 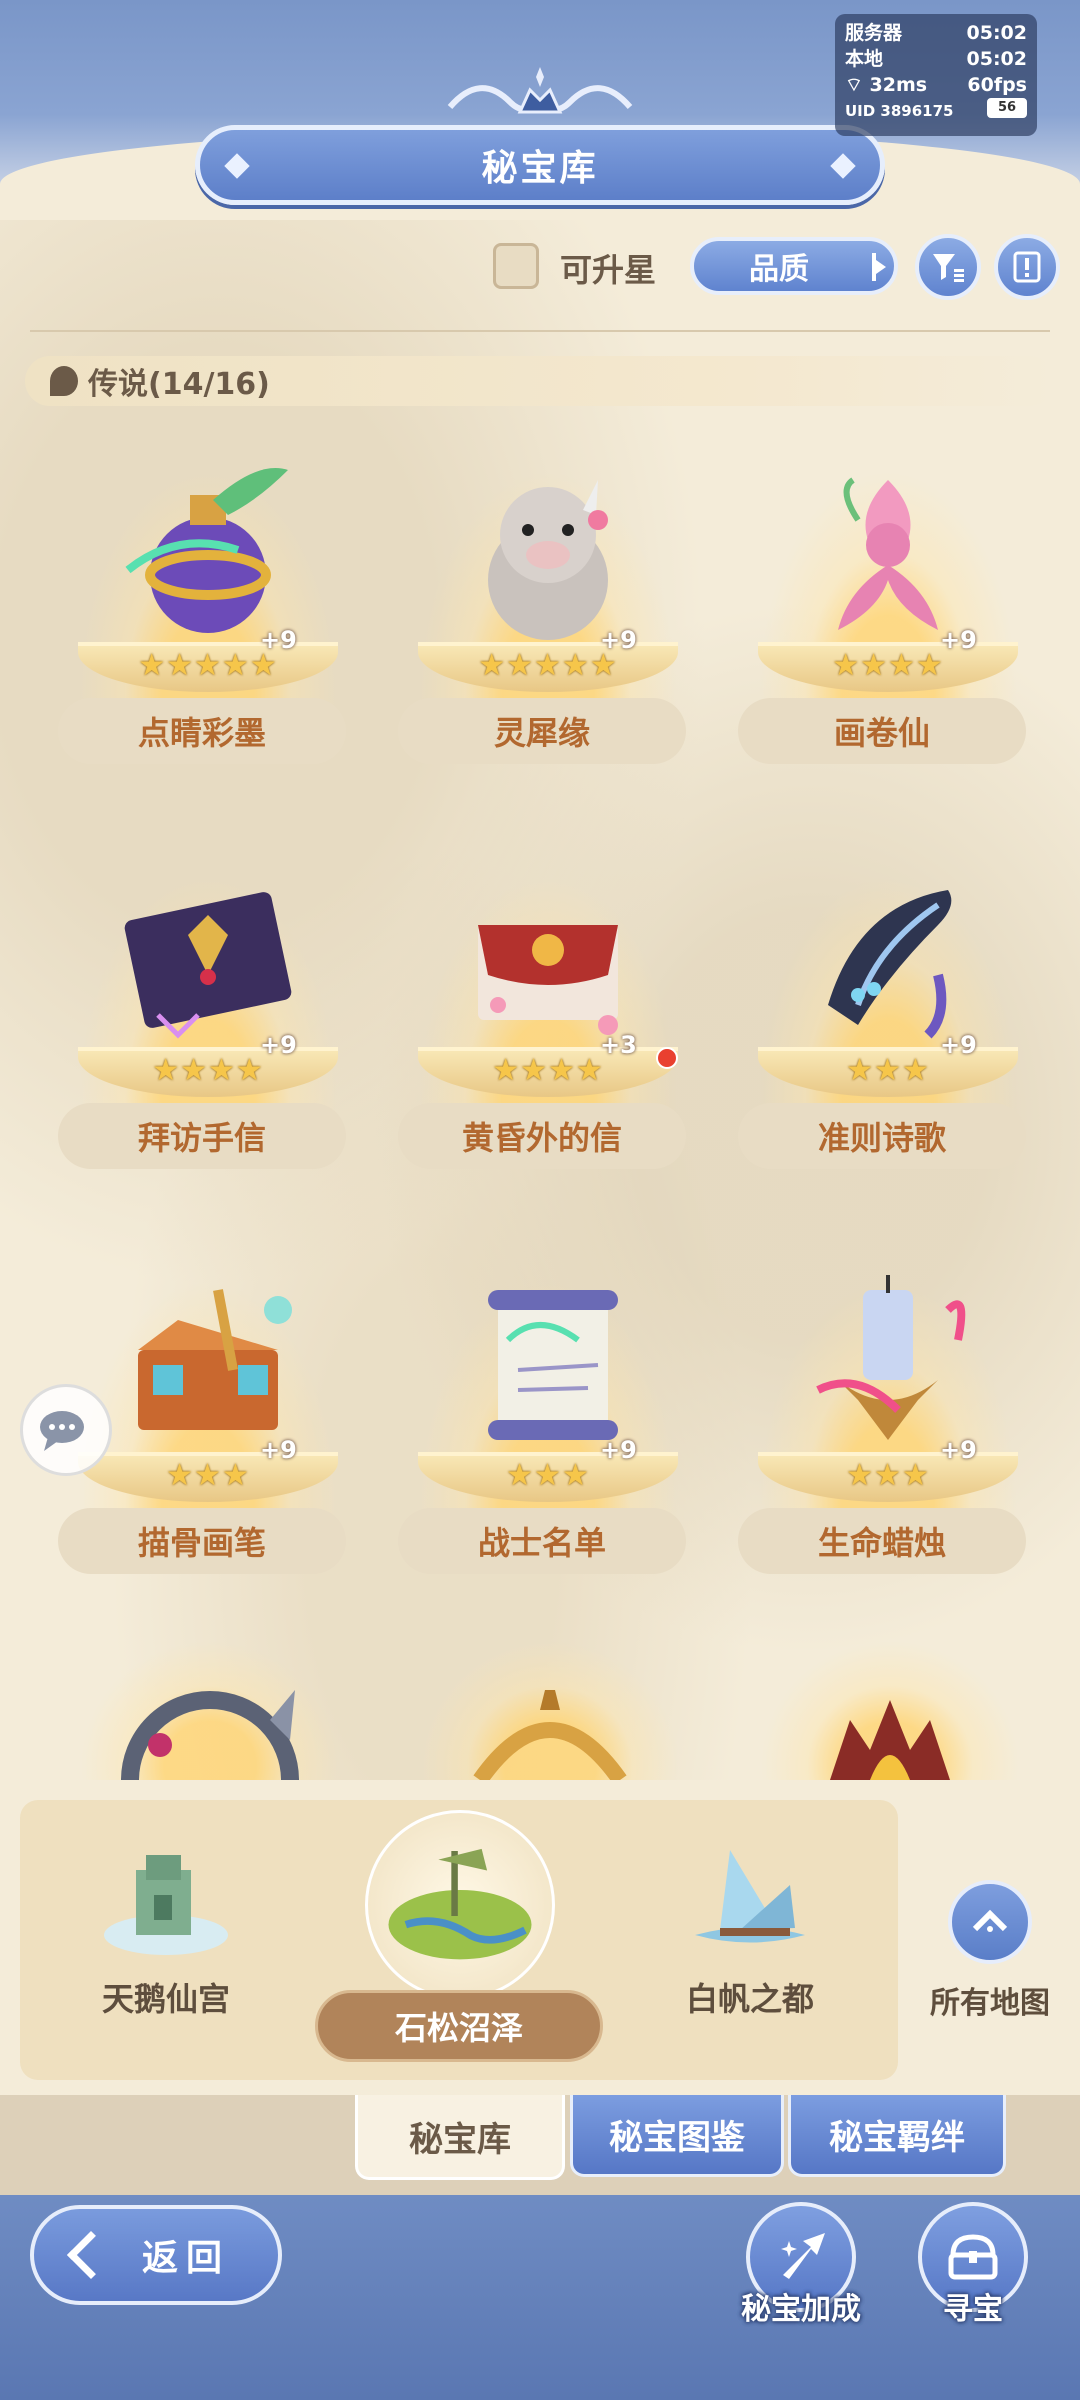 I want to click on map-pine-marsh, so click(x=460, y=1905).